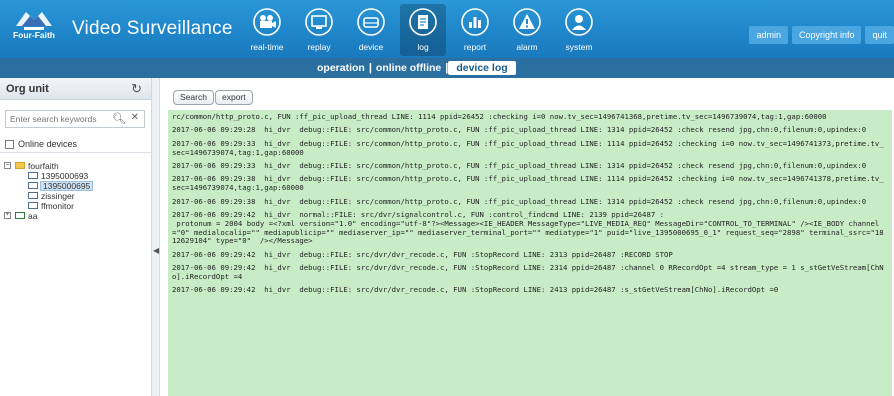  I want to click on log-file-icon, so click(423, 22).